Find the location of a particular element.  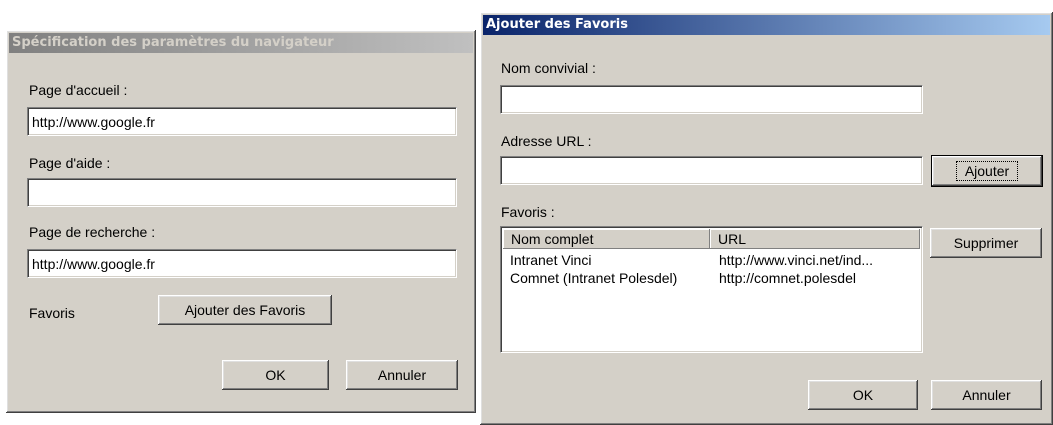

add-button-label: Ajouter is located at coordinates (987, 171).